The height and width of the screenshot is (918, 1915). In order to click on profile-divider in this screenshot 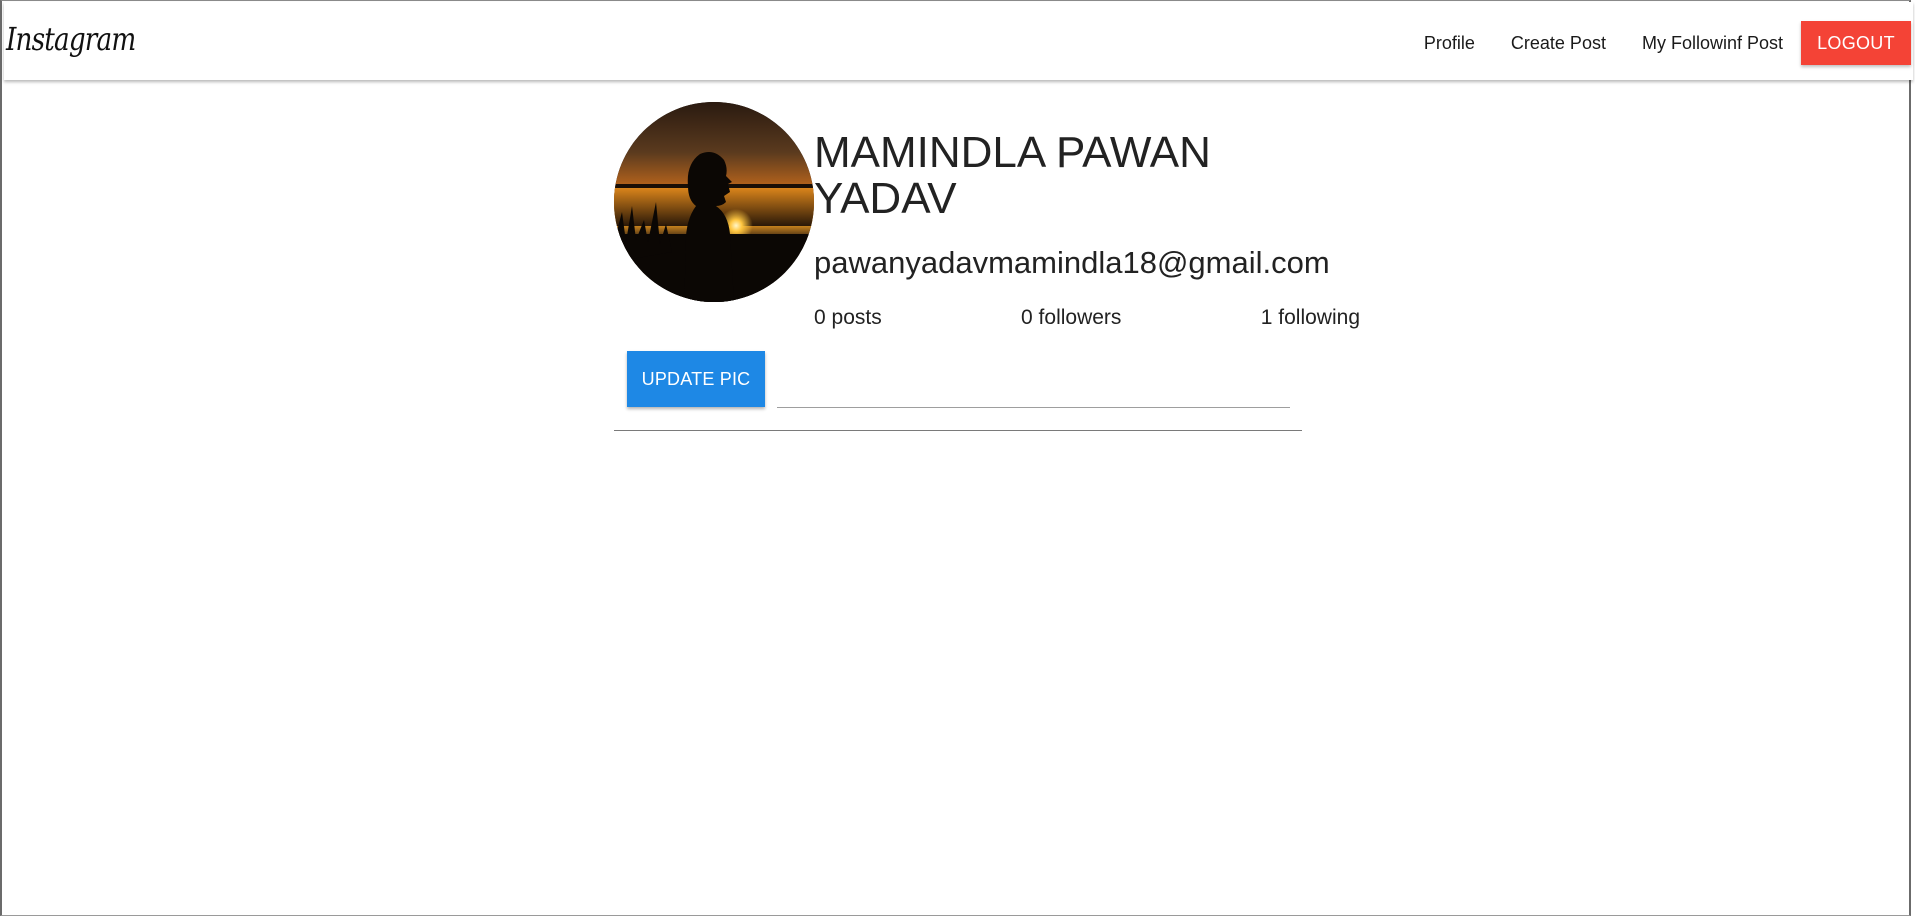, I will do `click(958, 430)`.